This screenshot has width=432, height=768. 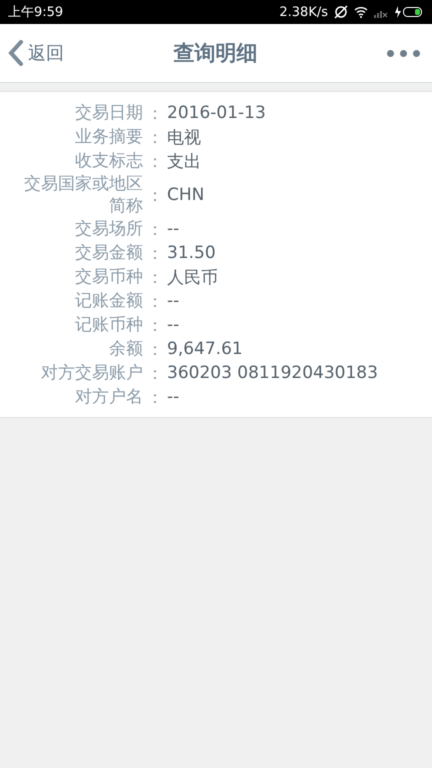 I want to click on field-label: 业务摘要, so click(x=108, y=137).